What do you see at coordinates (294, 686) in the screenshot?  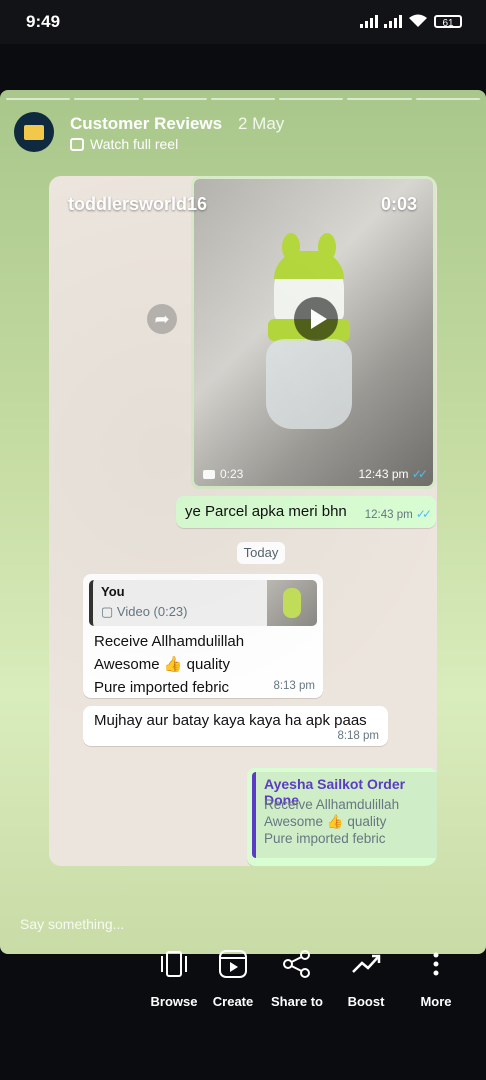 I see `message-time: 8:13 pm` at bounding box center [294, 686].